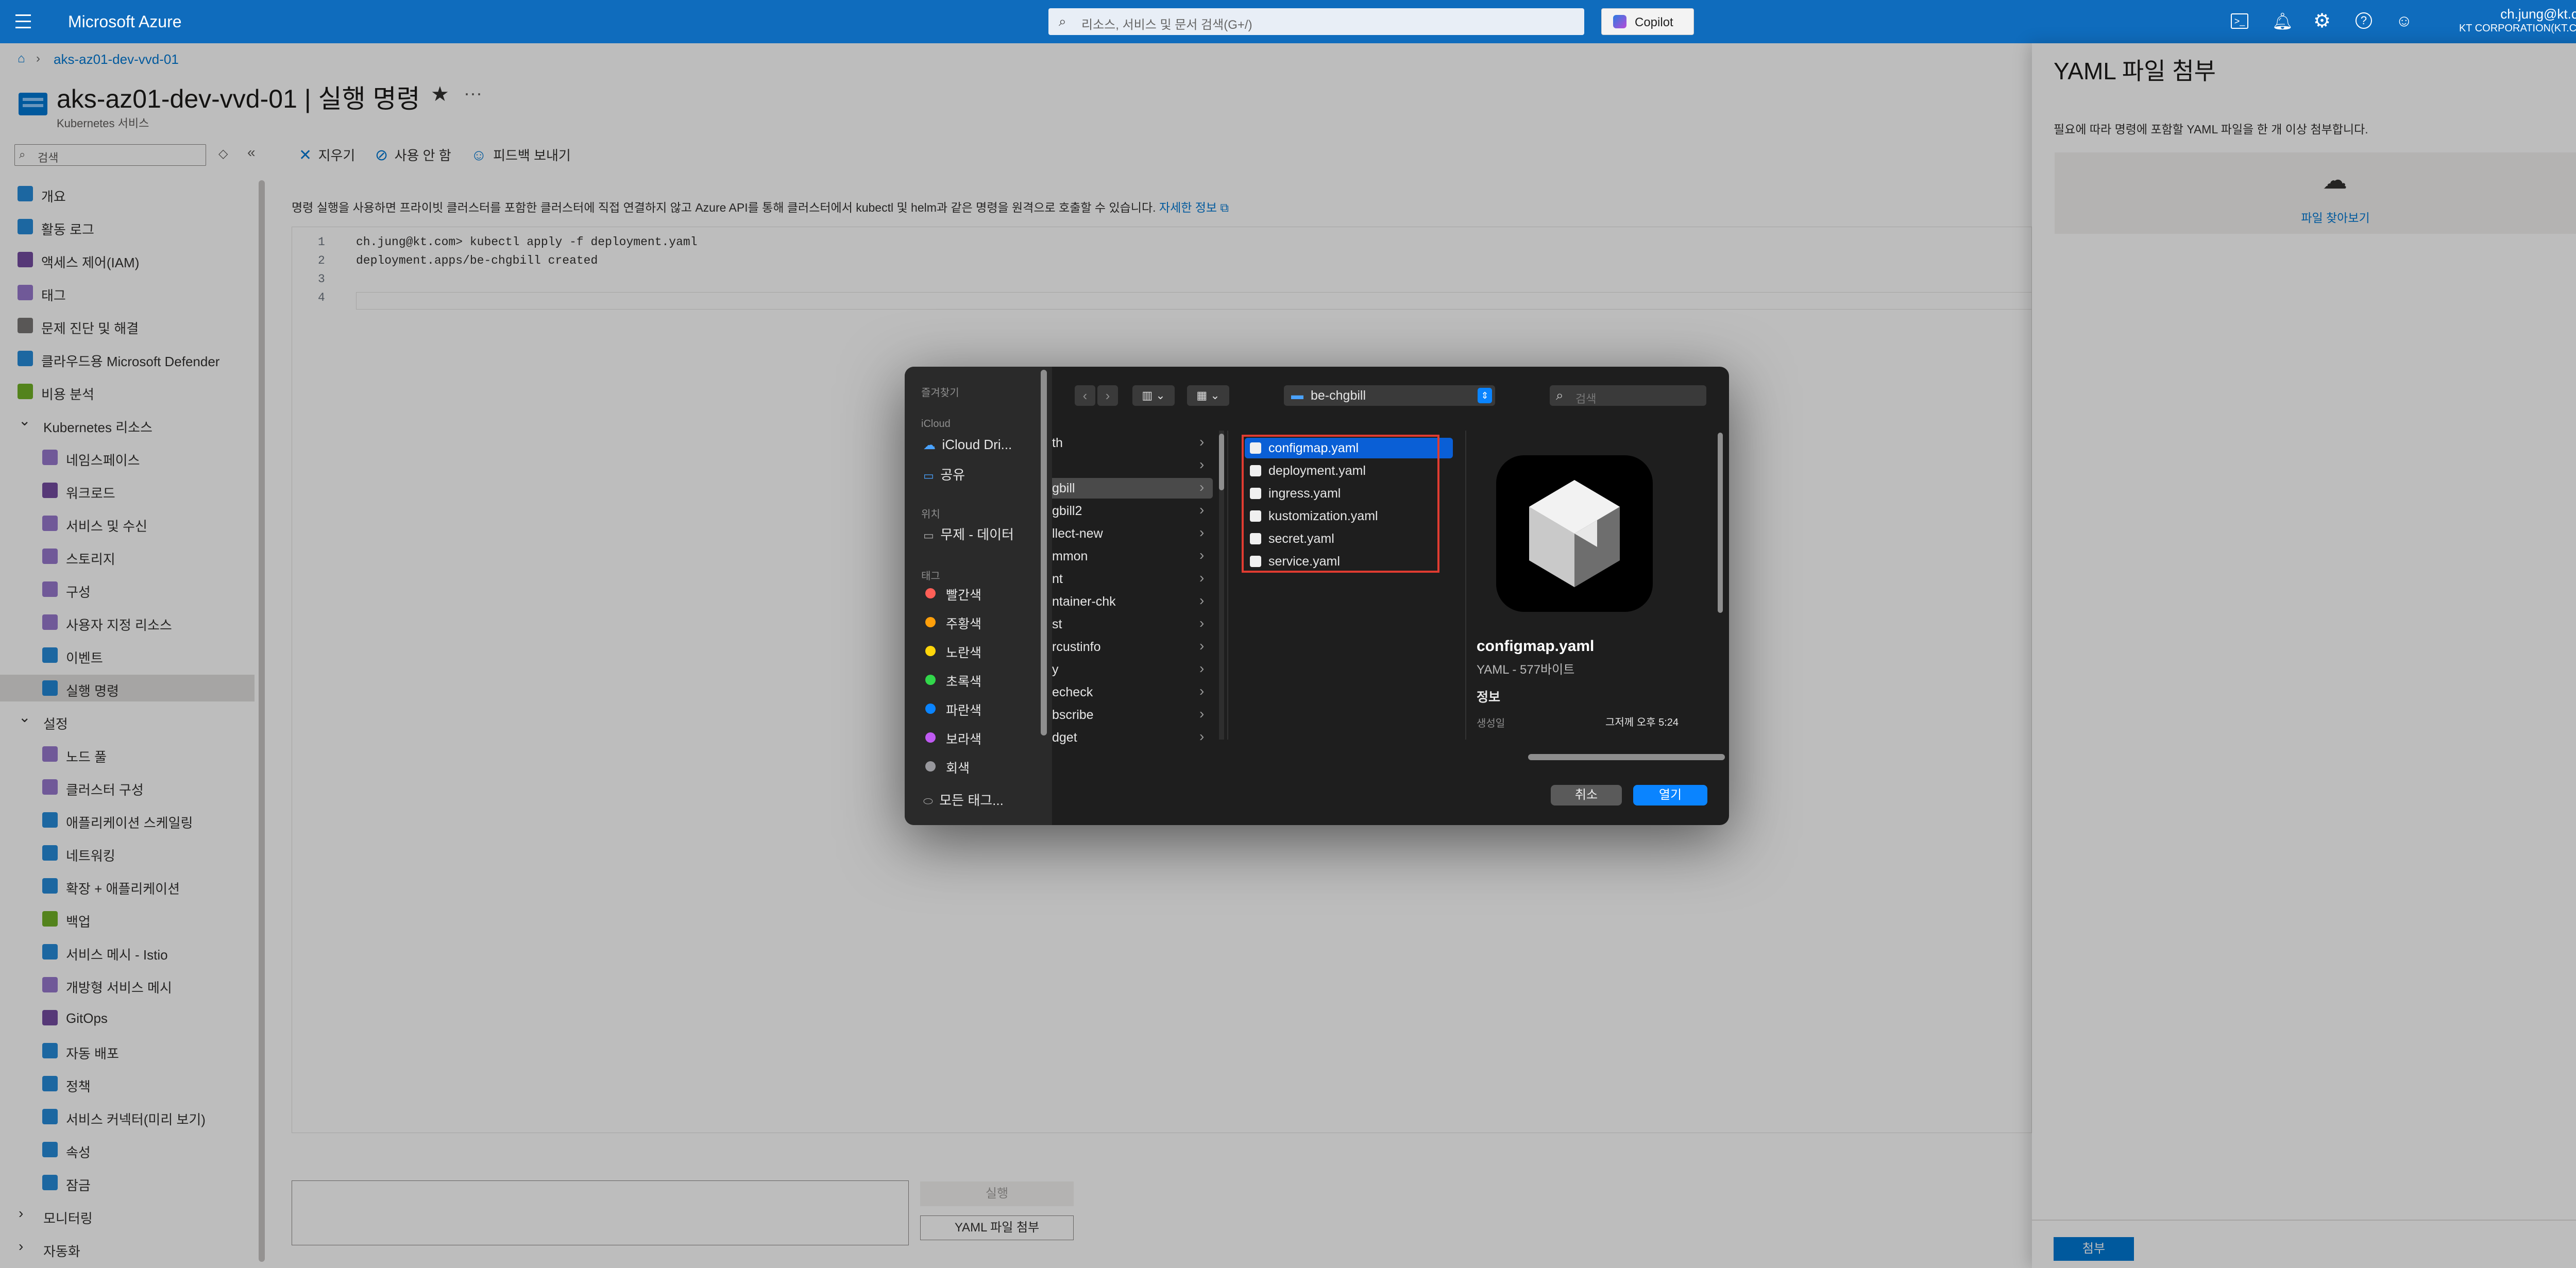 Image resolution: width=2576 pixels, height=1268 pixels. What do you see at coordinates (1132, 624) in the screenshot?
I see `folder-row: st ›` at bounding box center [1132, 624].